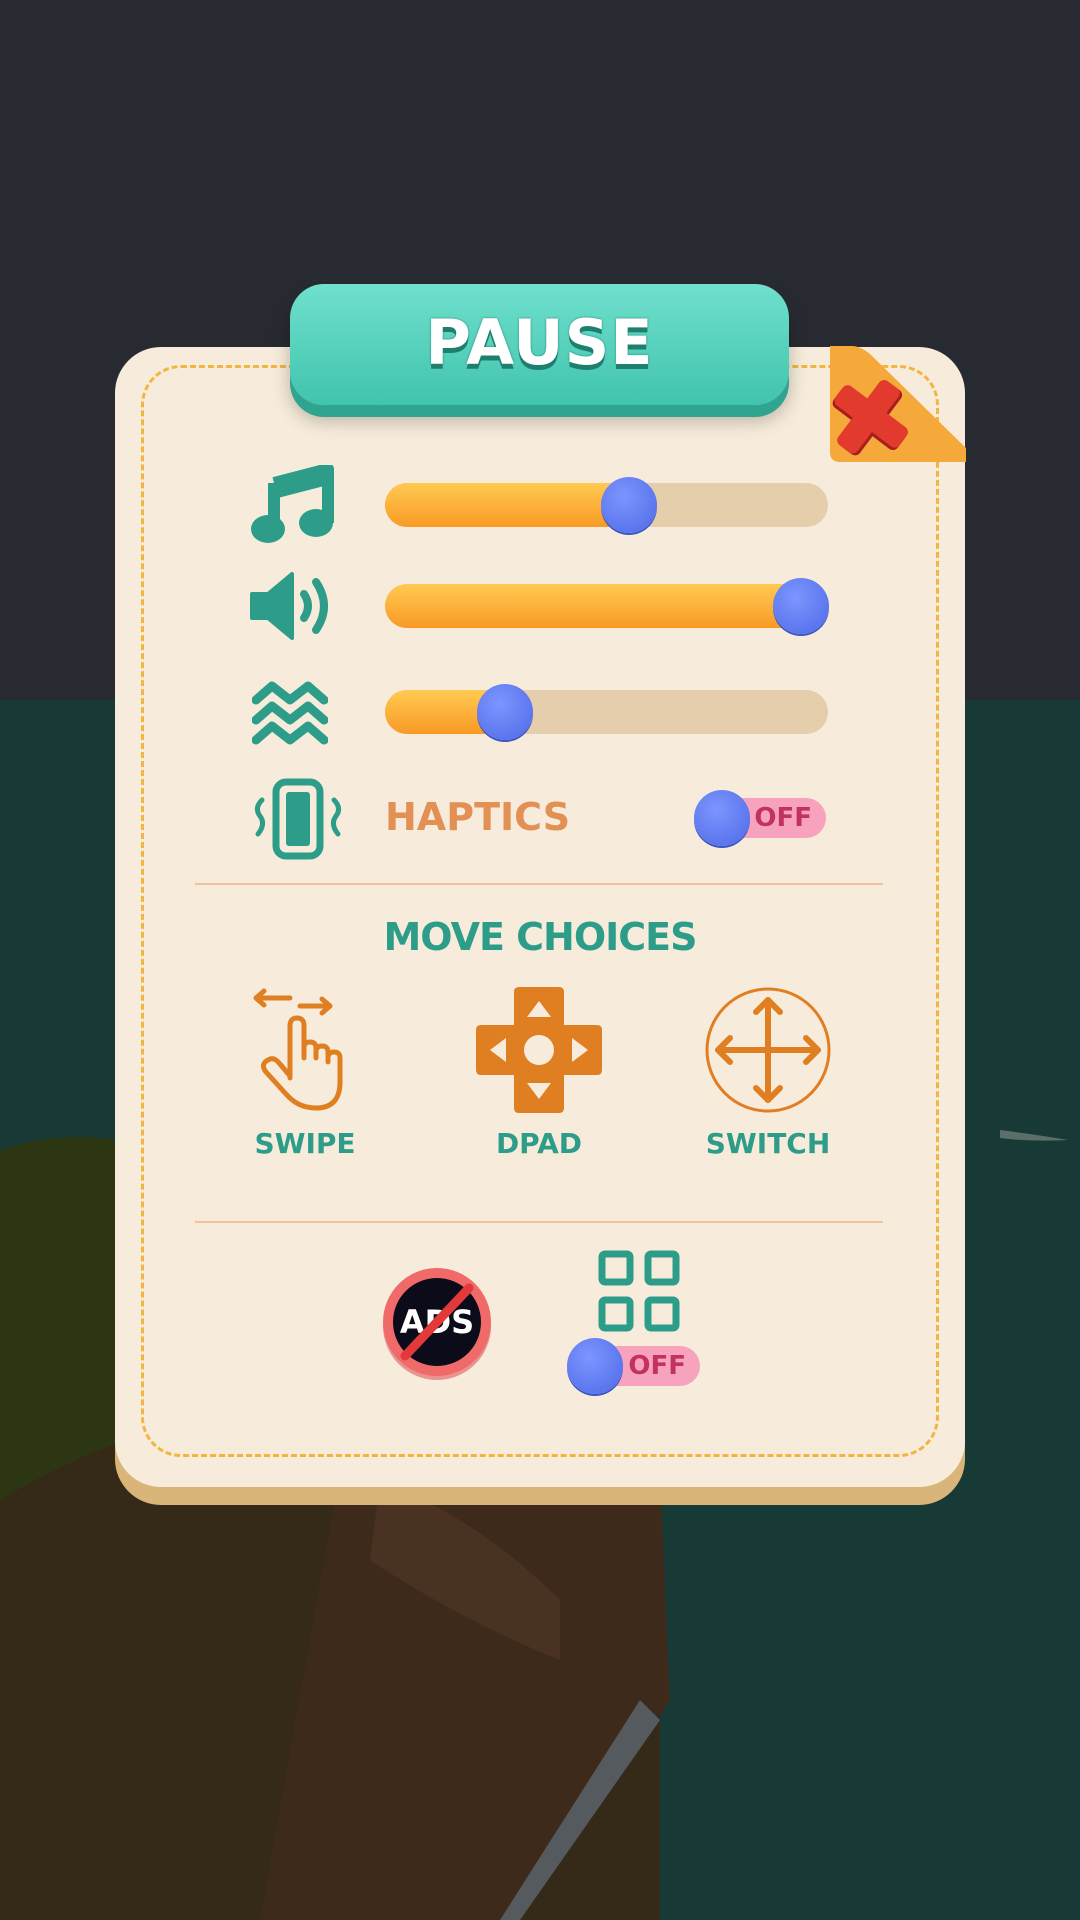  I want to click on choice-dpad: DPAD, so click(539, 1072).